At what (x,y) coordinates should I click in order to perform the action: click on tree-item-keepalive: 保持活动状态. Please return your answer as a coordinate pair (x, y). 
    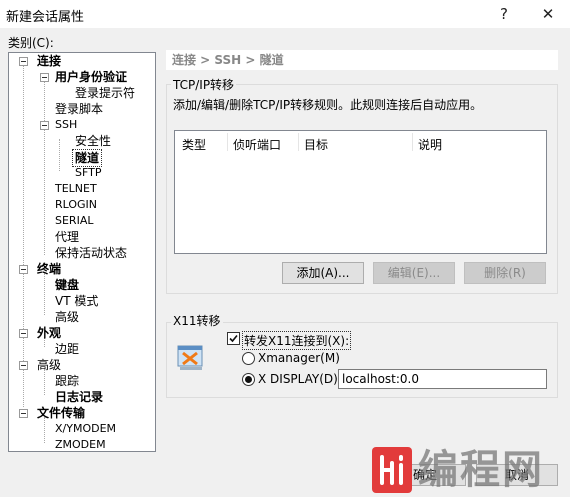
    Looking at the image, I should click on (91, 253).